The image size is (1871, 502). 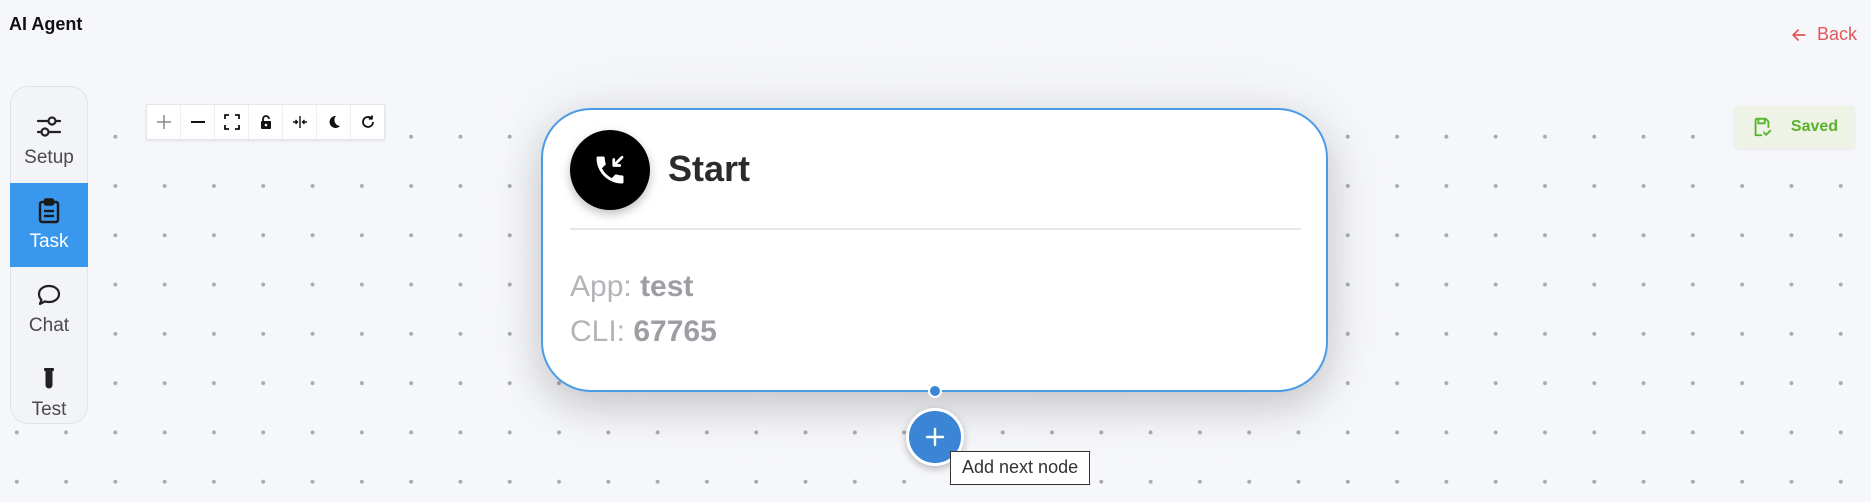 I want to click on back-button: Back, so click(x=1823, y=34).